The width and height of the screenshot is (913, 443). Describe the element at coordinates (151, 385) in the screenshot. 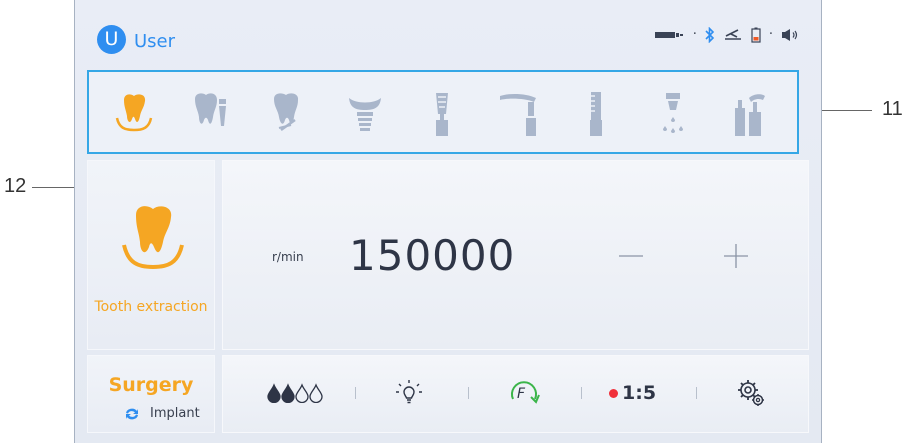

I see `procedure-name: Surgery` at that location.